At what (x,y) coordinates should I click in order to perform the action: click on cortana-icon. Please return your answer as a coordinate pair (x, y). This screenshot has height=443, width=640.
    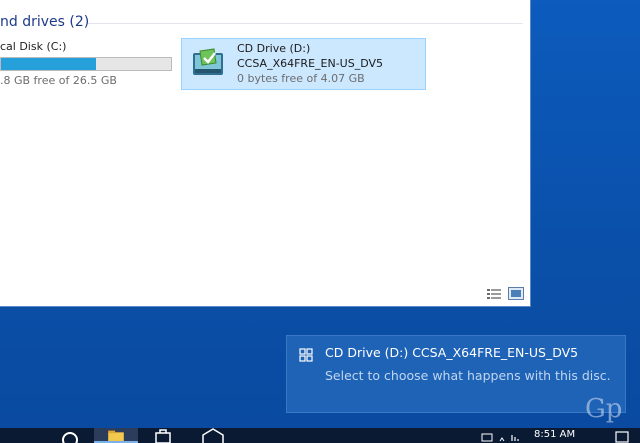
    Looking at the image, I should click on (70, 435).